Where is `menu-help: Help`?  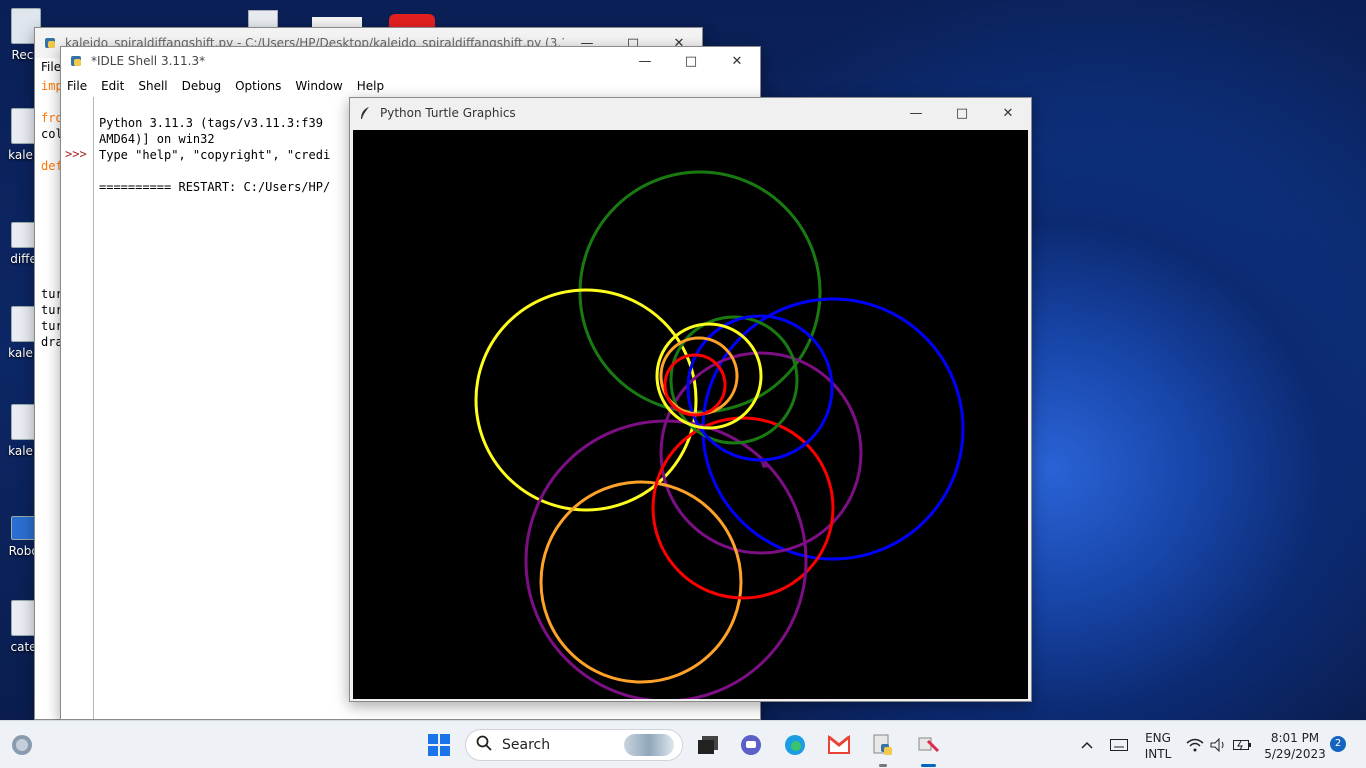 menu-help: Help is located at coordinates (370, 86).